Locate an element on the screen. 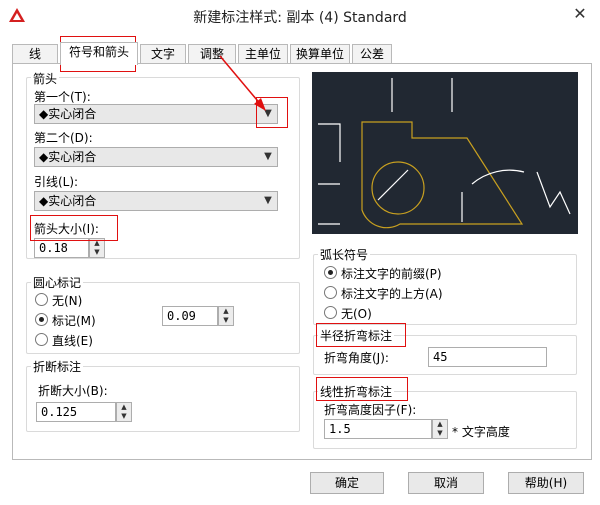 This screenshot has height=505, width=600. break-size-input: 0.125 is located at coordinates (76, 412).